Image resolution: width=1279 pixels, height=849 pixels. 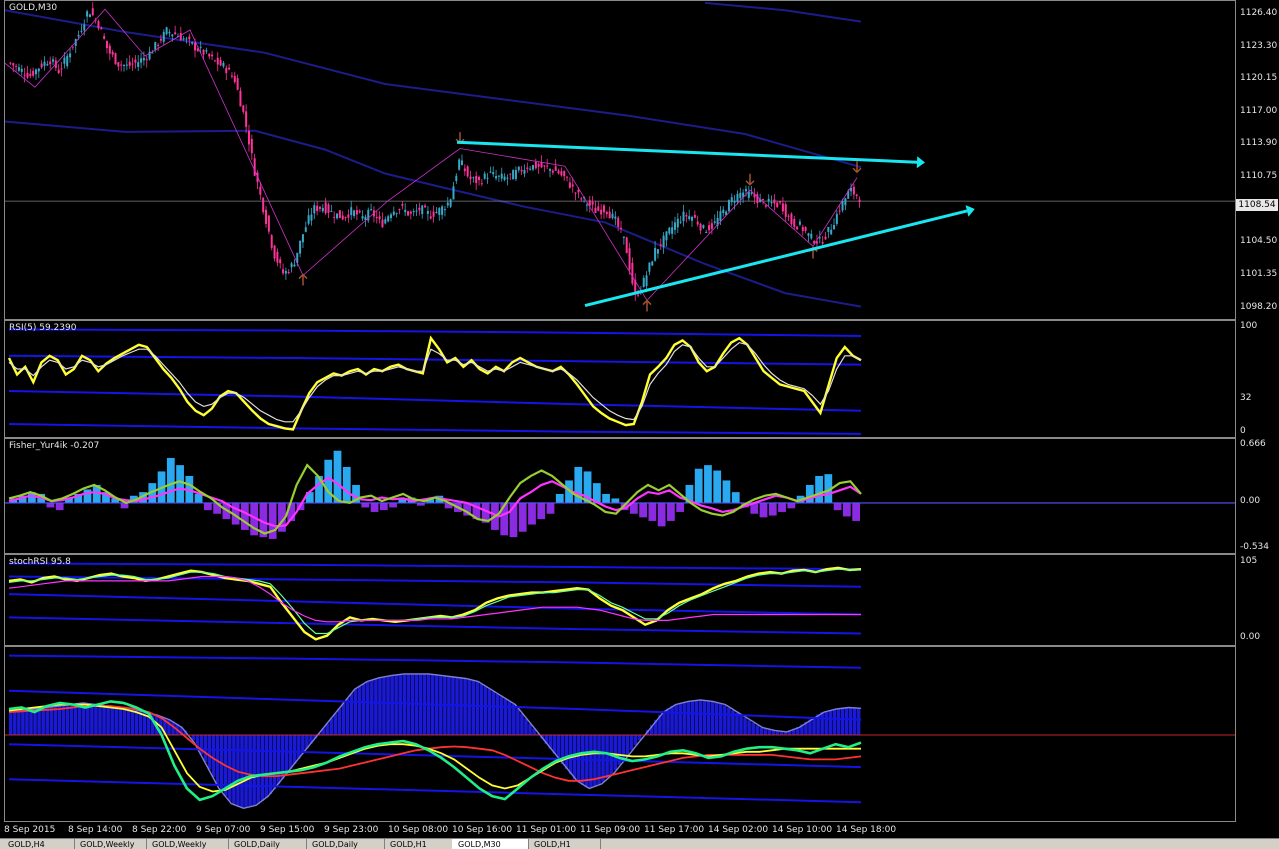 I want to click on indicator-tick-label: 0.00, so click(x=1250, y=501).